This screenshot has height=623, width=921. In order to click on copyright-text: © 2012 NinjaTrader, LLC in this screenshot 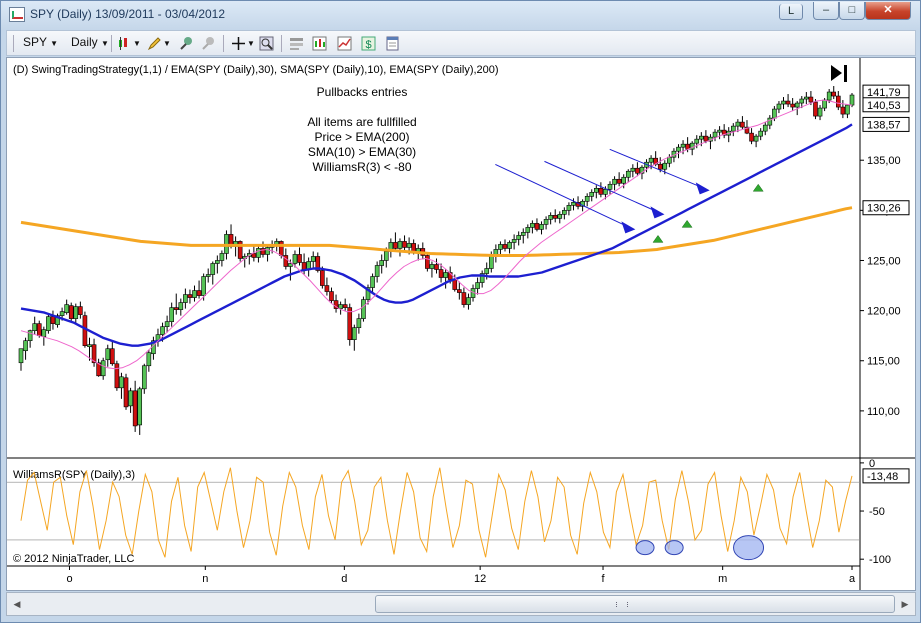, I will do `click(73, 559)`.